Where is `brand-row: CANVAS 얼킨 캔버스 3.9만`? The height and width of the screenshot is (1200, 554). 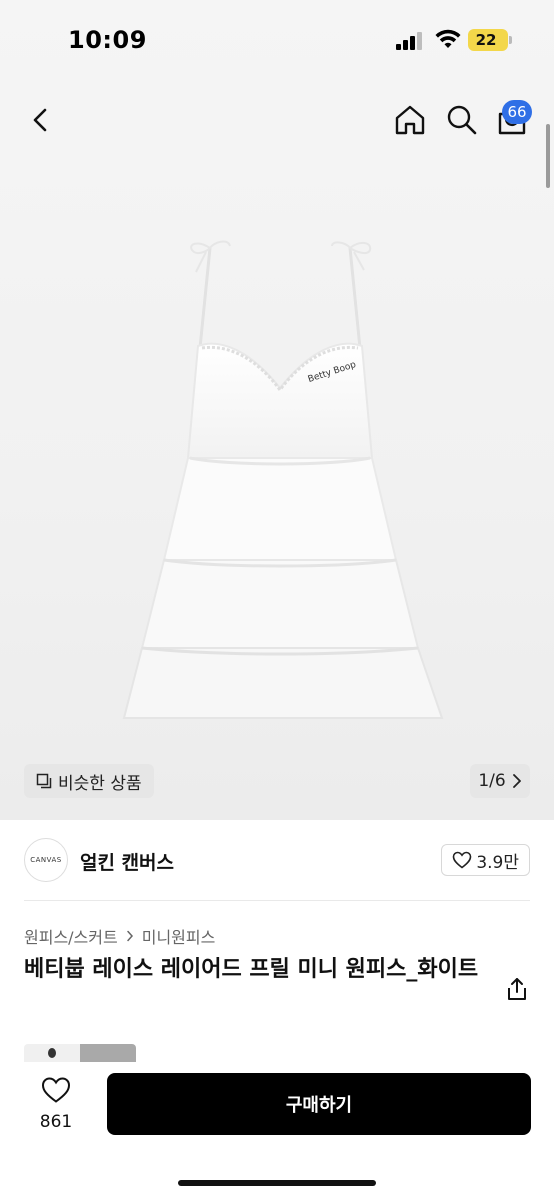
brand-row: CANVAS 얼킨 캔버스 3.9만 is located at coordinates (277, 860).